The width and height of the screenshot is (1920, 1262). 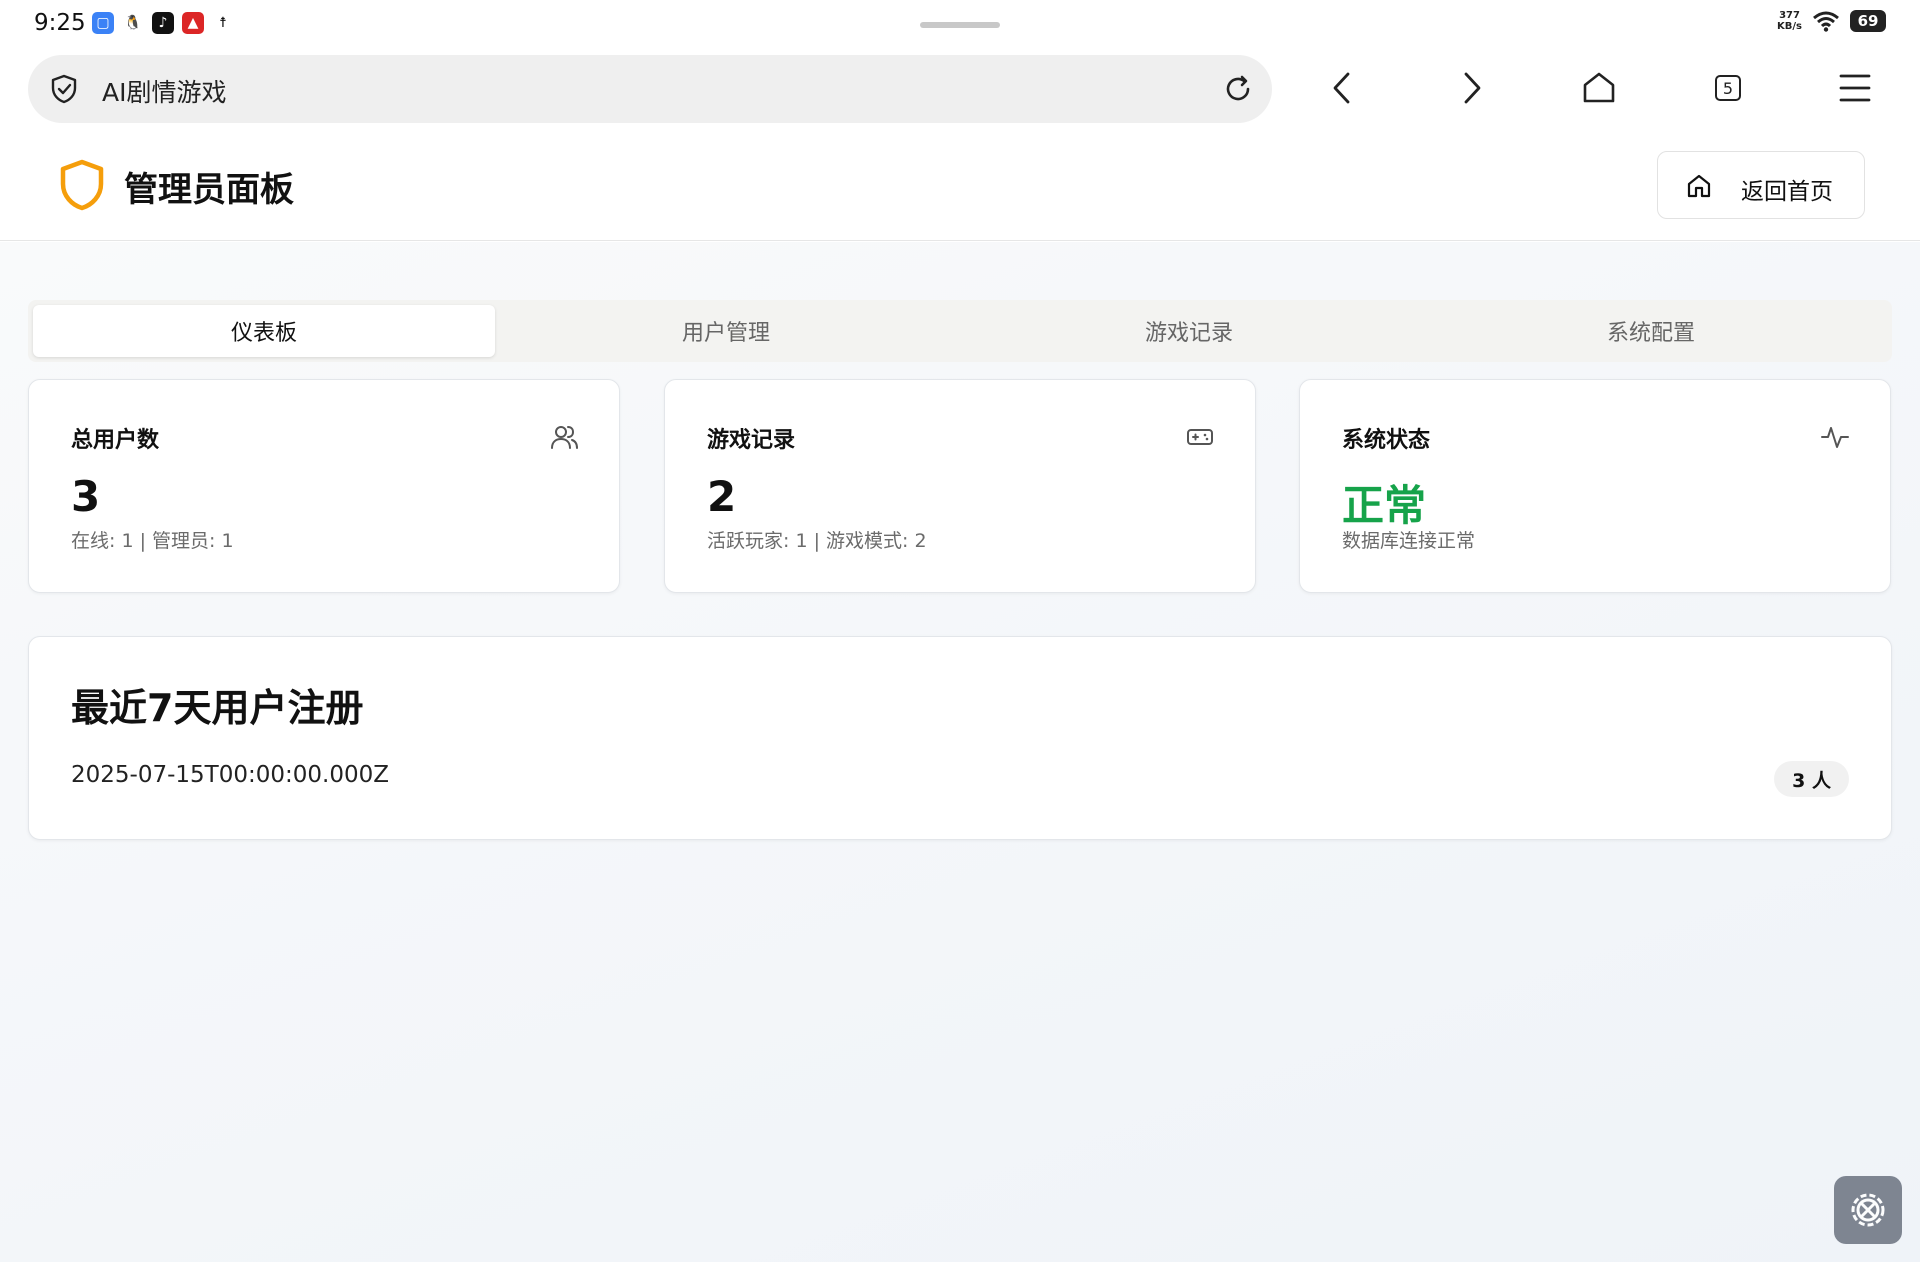 I want to click on browser-toolbar: AI剧情游戏 5, so click(x=960, y=90).